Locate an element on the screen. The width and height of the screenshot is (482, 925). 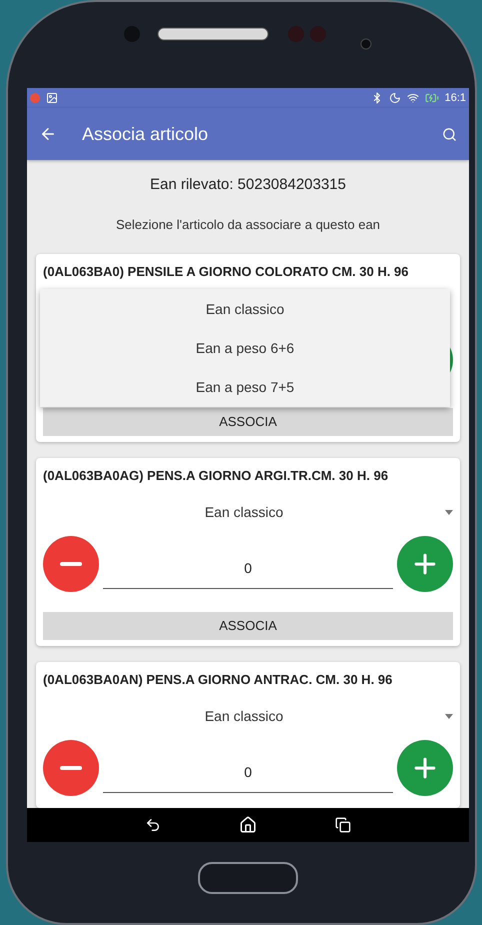
search-icon is located at coordinates (449, 134).